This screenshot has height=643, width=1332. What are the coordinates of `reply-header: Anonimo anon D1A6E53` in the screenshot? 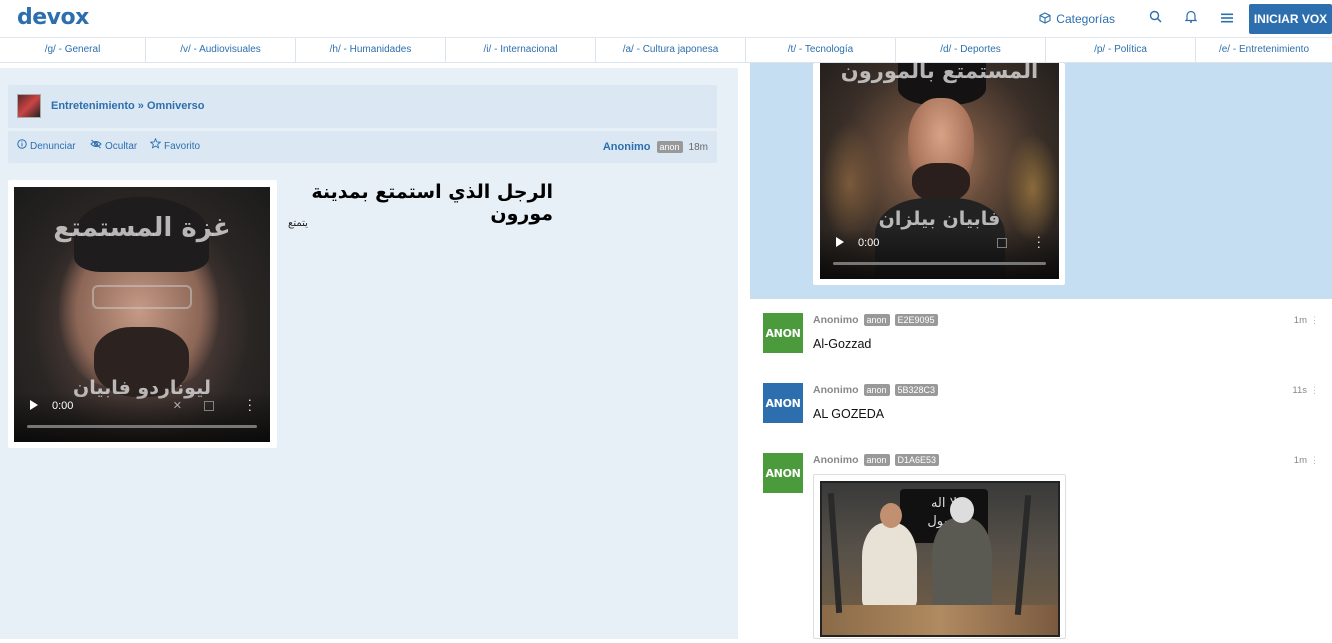 It's located at (876, 460).